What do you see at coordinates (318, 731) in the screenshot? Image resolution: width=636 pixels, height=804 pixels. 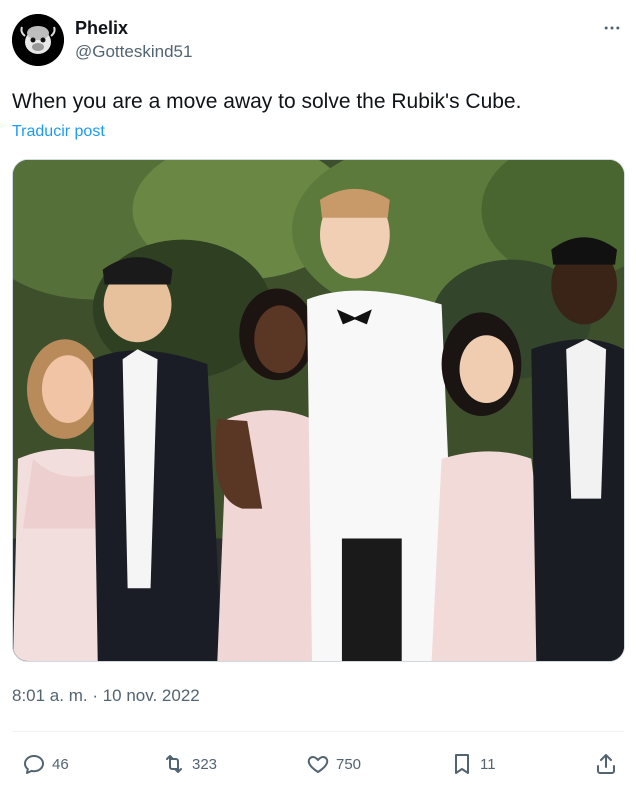 I see `divider` at bounding box center [318, 731].